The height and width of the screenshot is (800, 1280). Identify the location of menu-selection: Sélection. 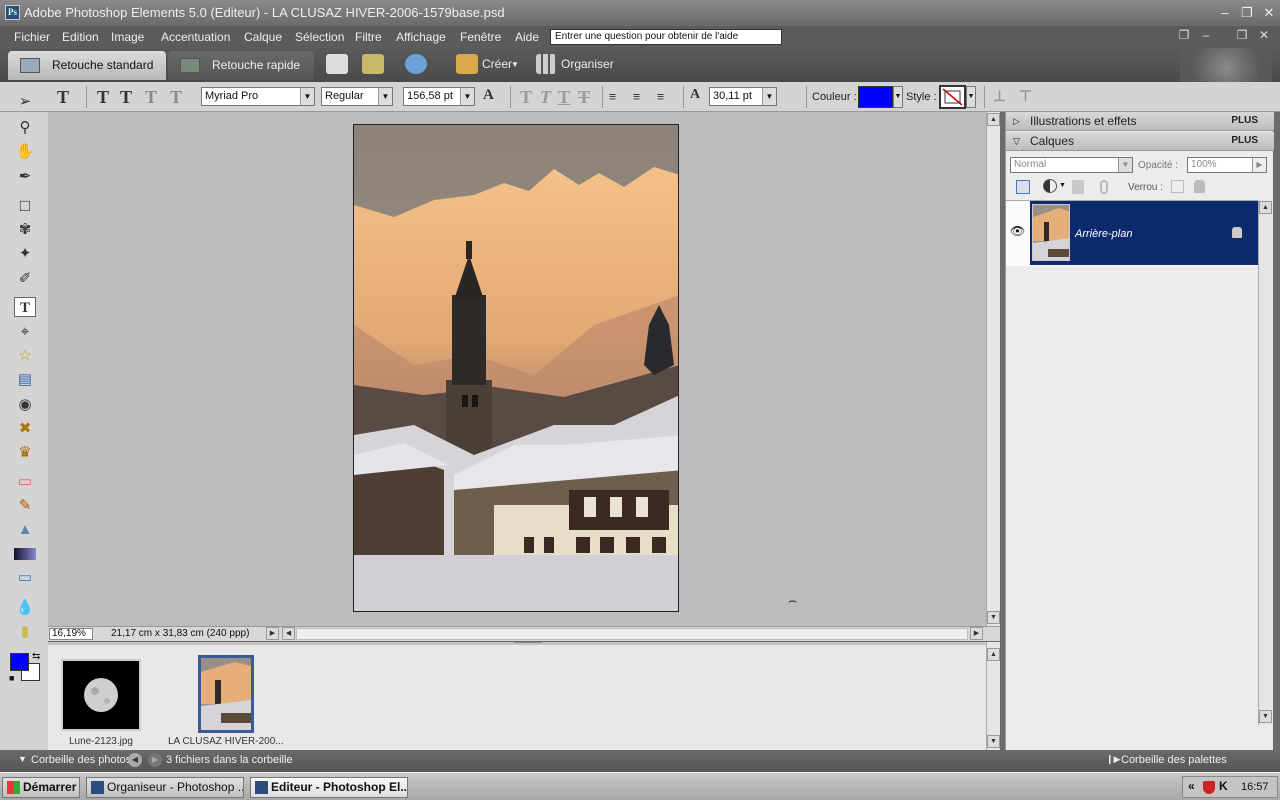
(319, 37).